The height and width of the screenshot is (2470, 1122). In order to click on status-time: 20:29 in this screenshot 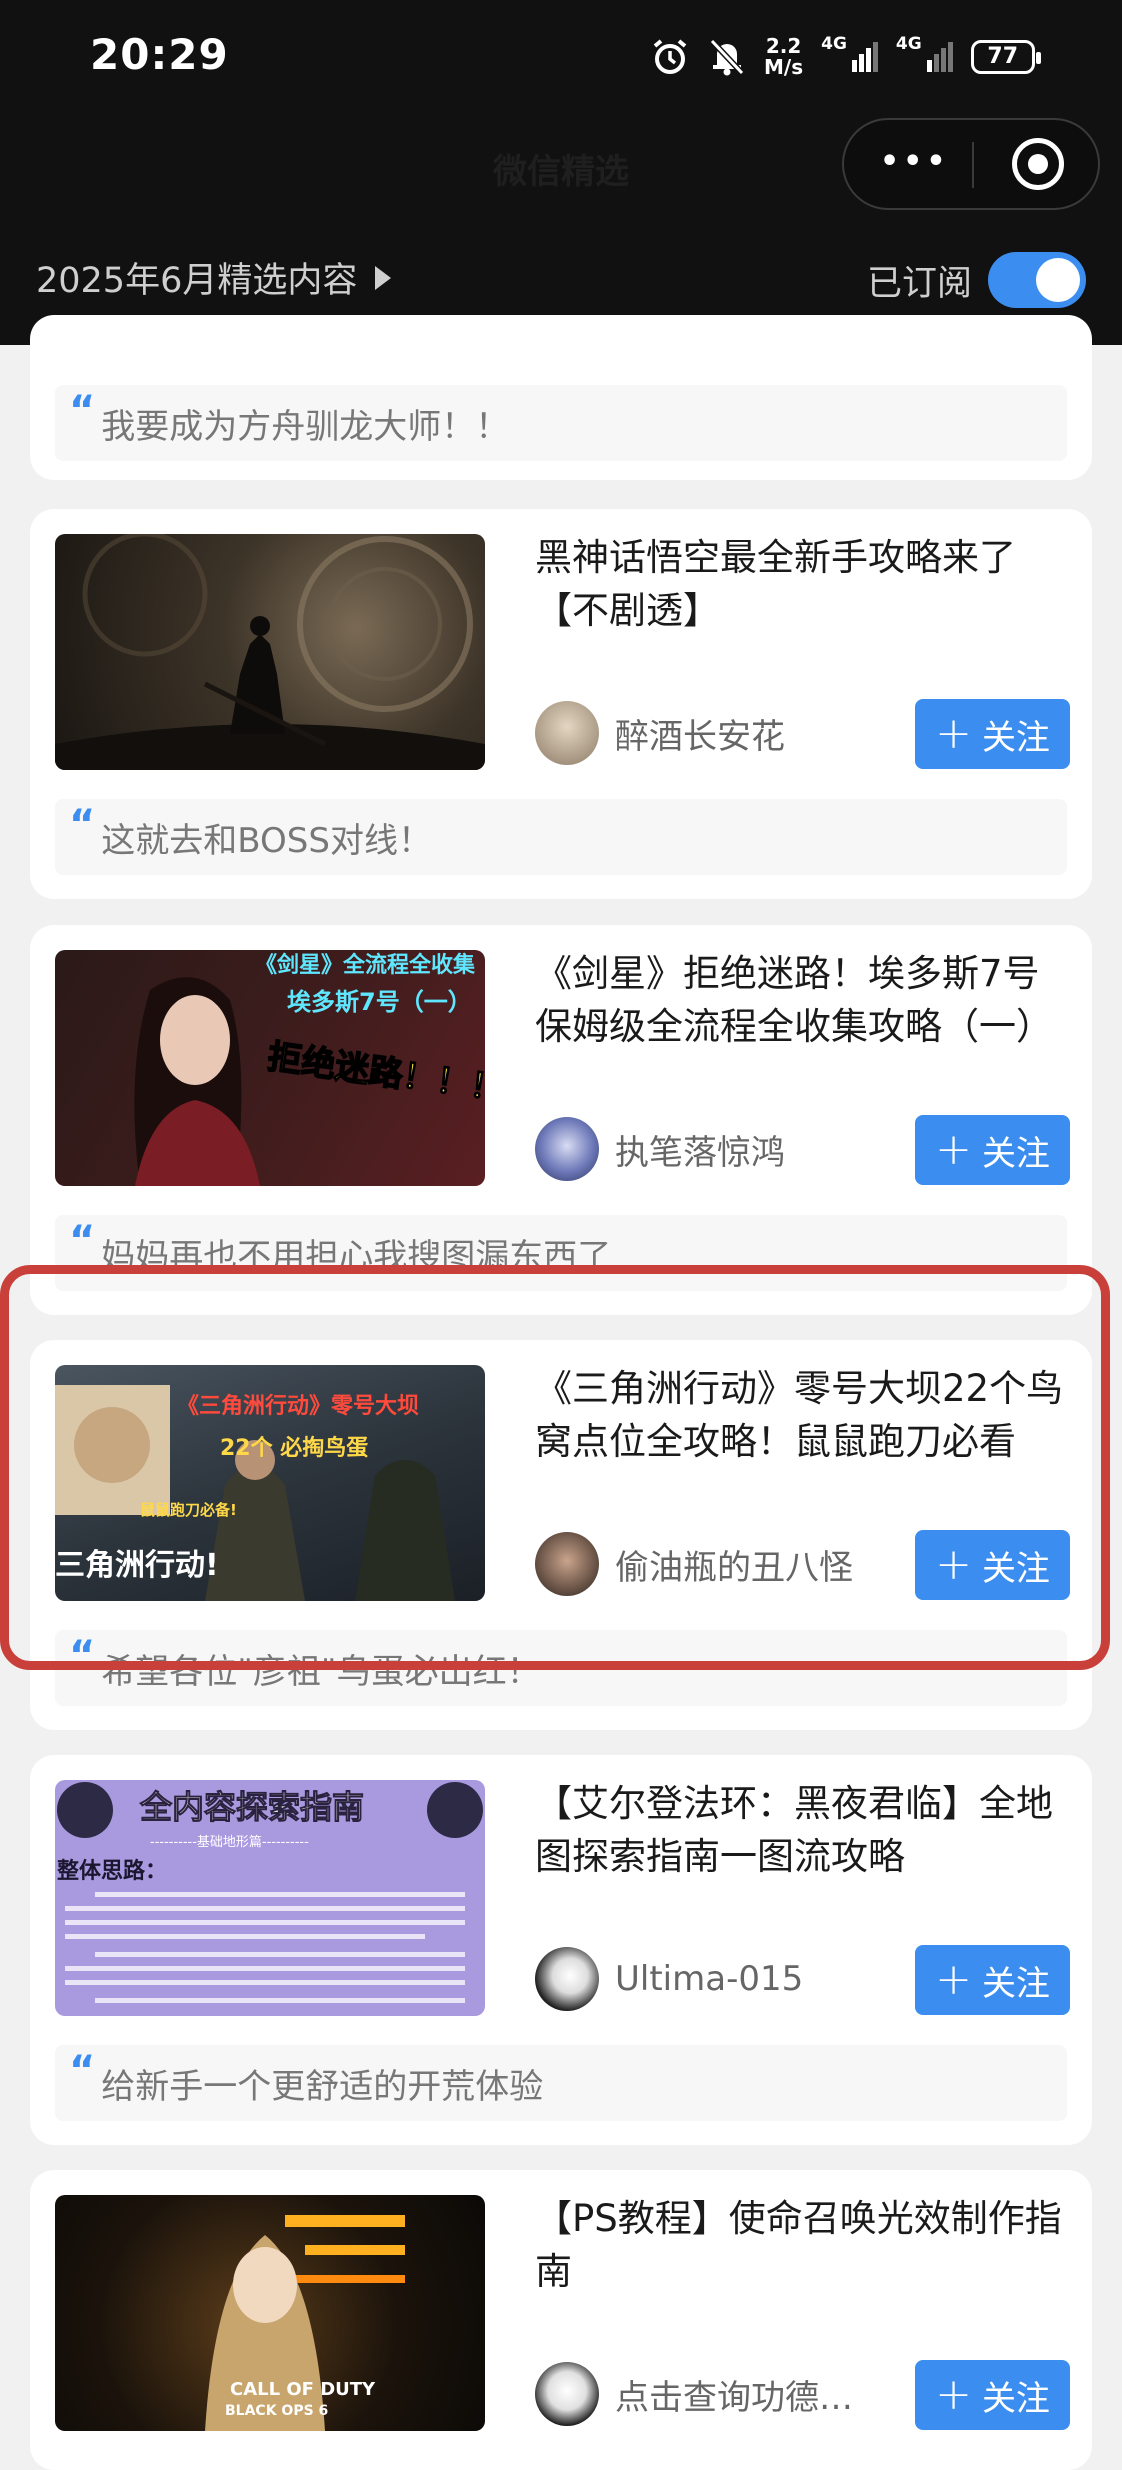, I will do `click(159, 54)`.